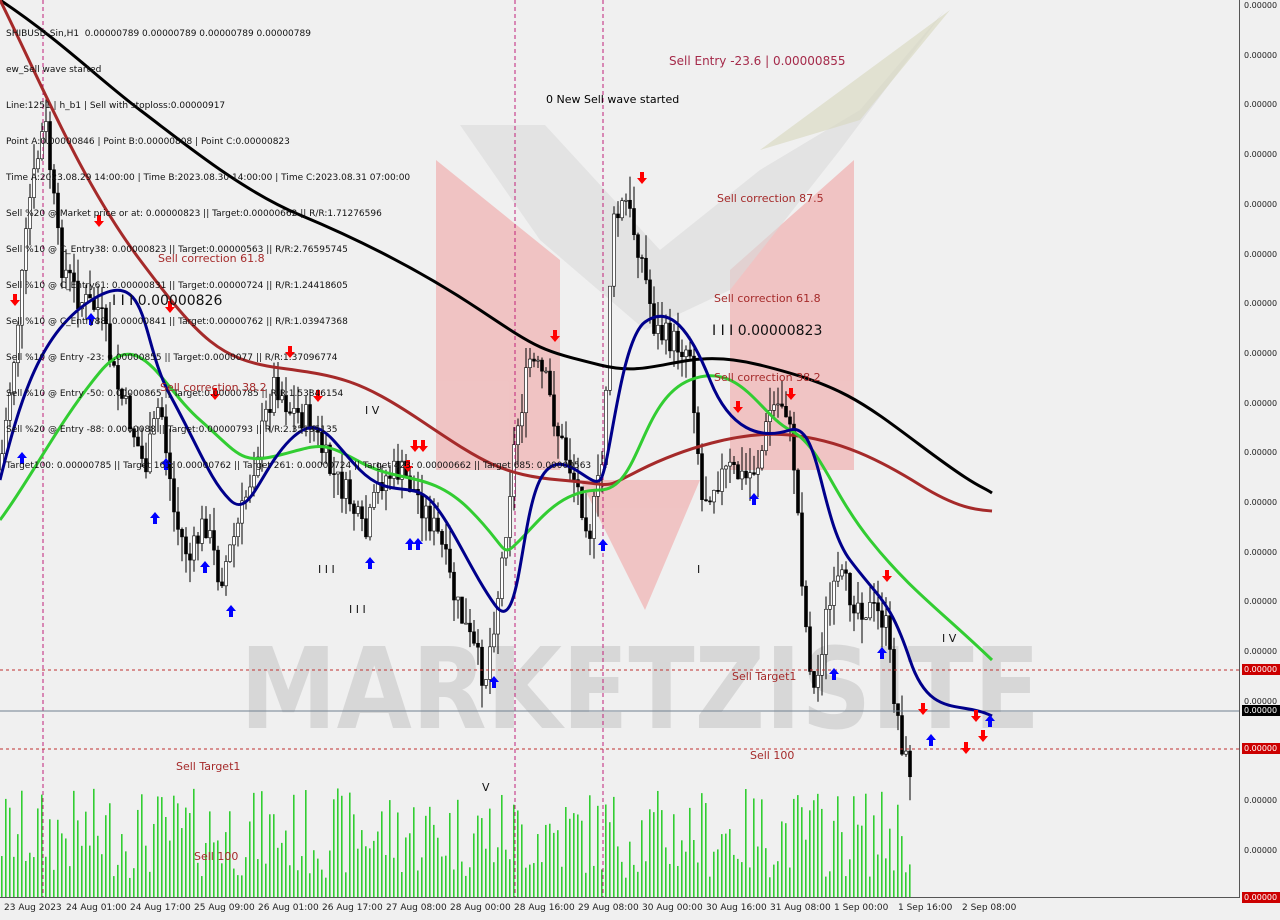  I want to click on buy-arrow-icon, so click(603, 545).